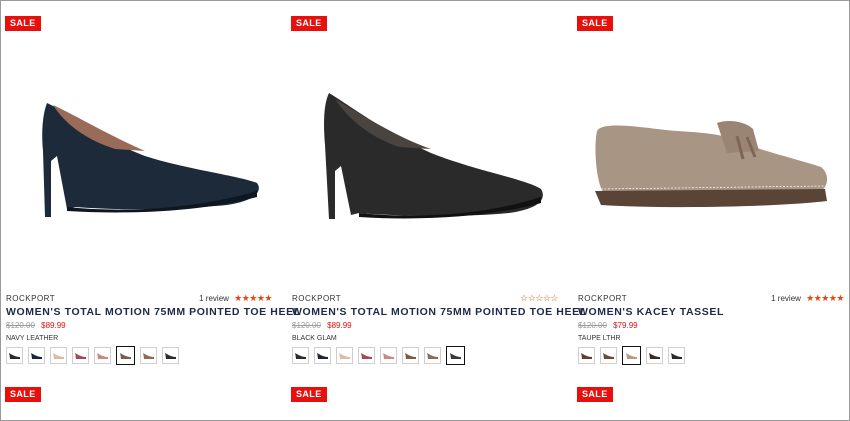 The image size is (850, 421). Describe the element at coordinates (599, 338) in the screenshot. I see `color-name: TAUPE LTHR` at that location.